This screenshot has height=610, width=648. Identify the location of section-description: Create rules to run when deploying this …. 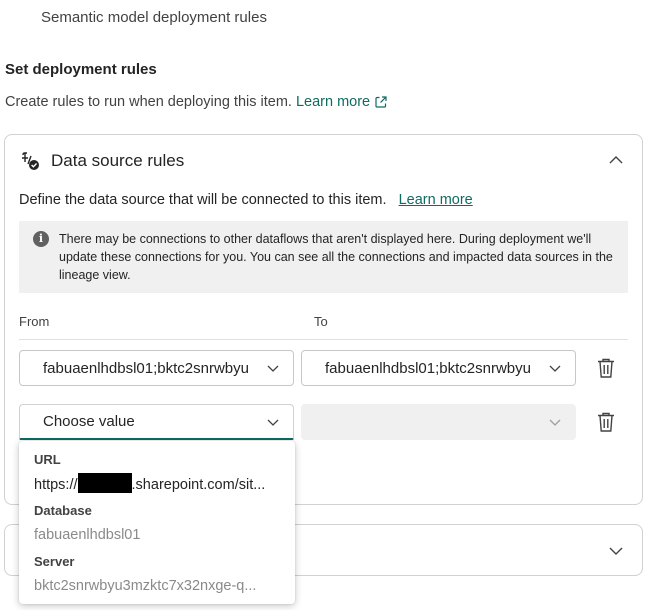
(196, 102).